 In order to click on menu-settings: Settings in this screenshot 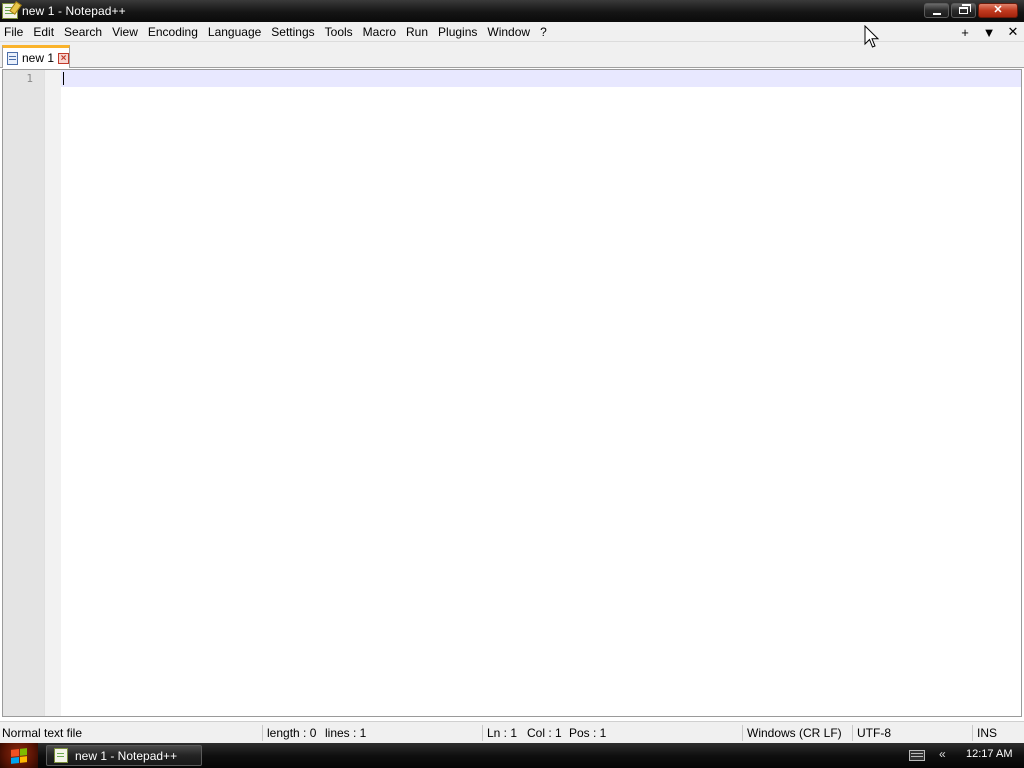, I will do `click(292, 32)`.